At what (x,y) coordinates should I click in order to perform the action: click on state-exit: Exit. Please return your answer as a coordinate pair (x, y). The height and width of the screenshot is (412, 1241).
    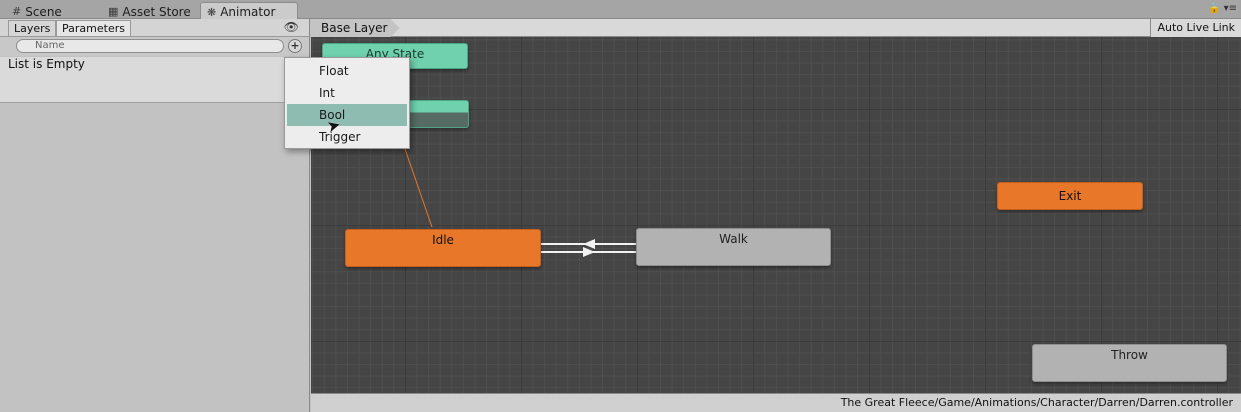
    Looking at the image, I should click on (1070, 196).